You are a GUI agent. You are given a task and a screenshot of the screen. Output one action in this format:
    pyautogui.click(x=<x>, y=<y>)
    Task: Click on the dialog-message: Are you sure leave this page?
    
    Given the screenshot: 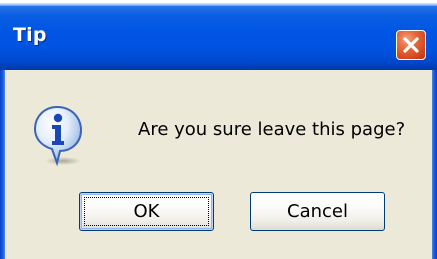 What is the action you would take?
    pyautogui.click(x=272, y=129)
    